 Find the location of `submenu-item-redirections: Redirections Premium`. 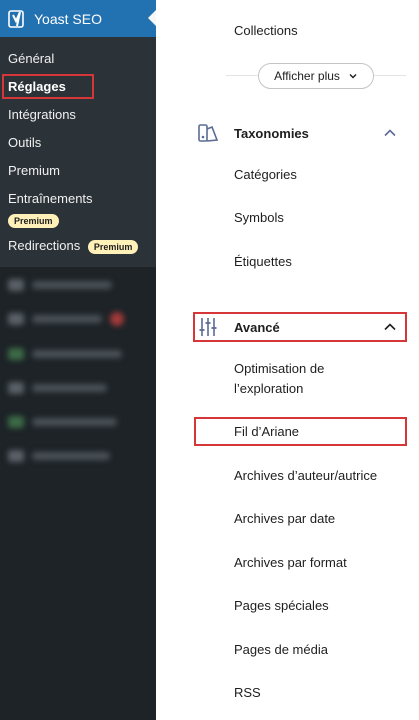

submenu-item-redirections: Redirections Premium is located at coordinates (73, 246).